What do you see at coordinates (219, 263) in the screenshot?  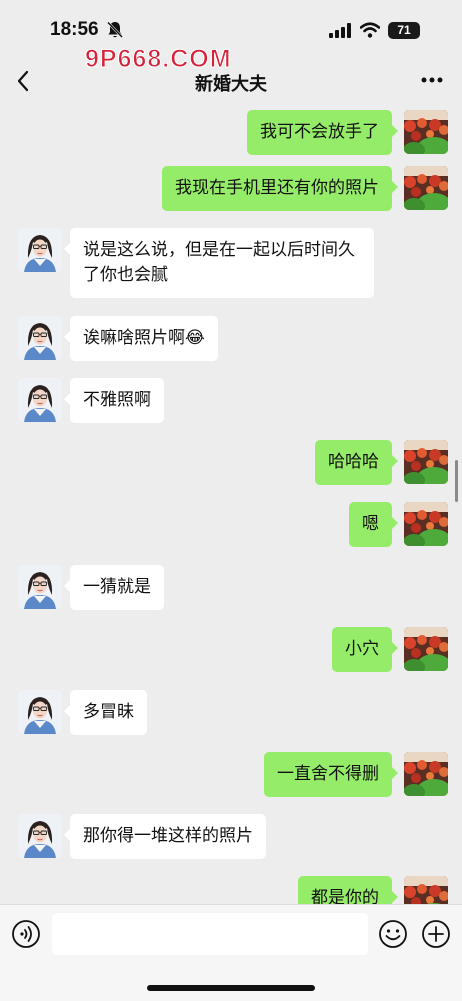 I see `message-bubble: 说是这么说，但是在一起以后时间久了你也会腻` at bounding box center [219, 263].